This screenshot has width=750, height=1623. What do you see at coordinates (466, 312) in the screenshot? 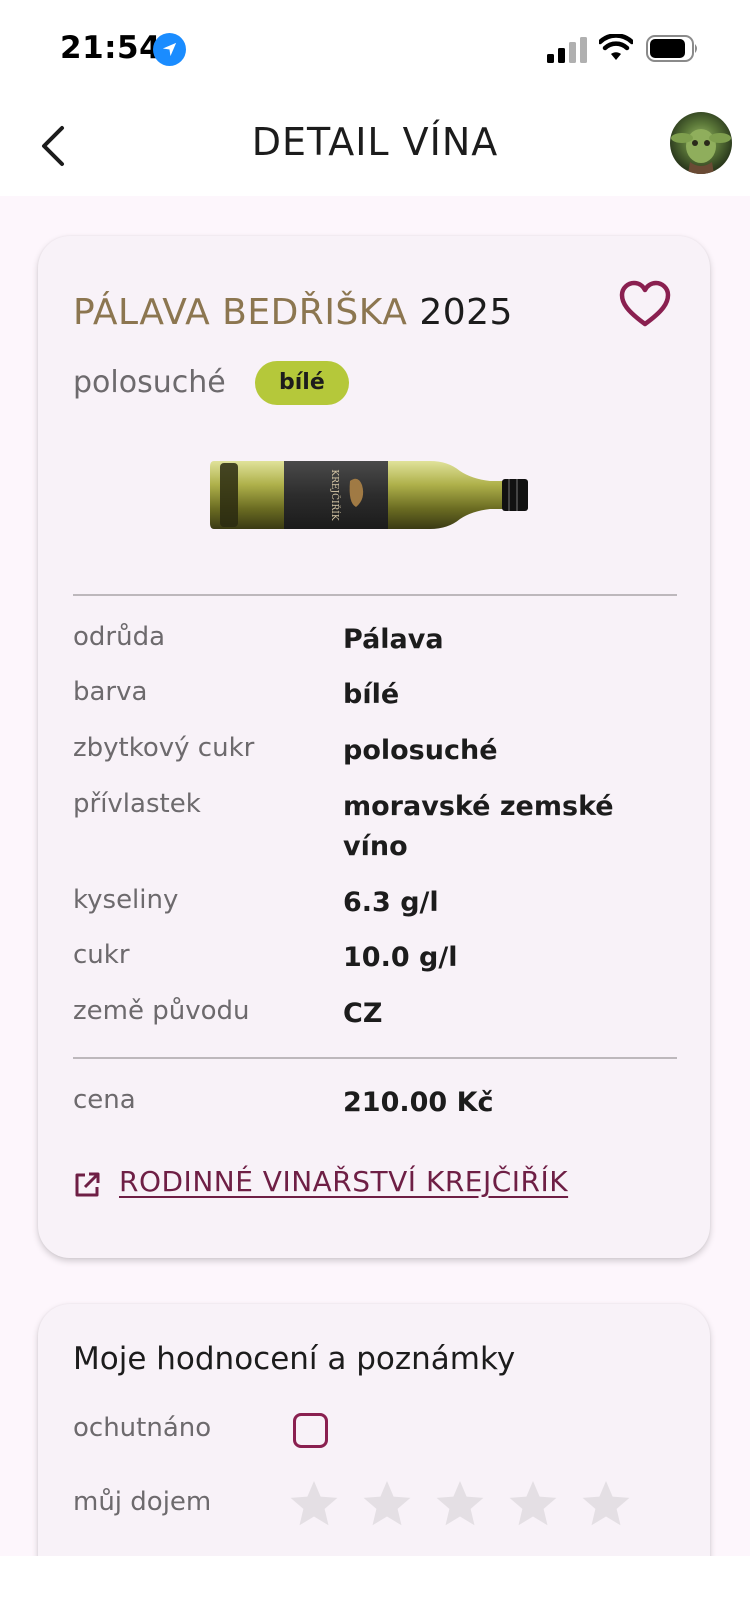
I see `wine-year: 2025` at bounding box center [466, 312].